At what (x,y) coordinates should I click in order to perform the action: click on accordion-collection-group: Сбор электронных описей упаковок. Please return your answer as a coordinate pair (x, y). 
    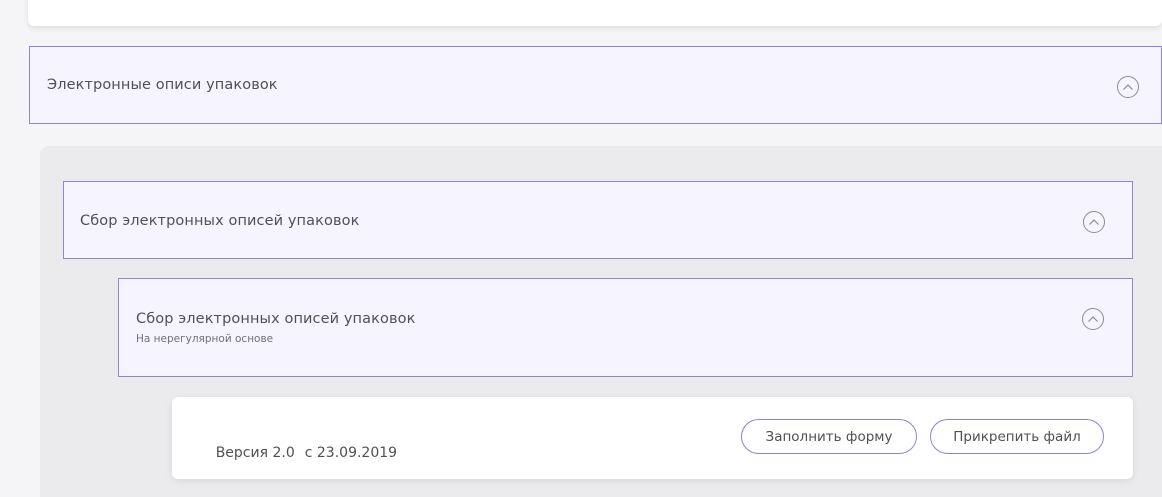
    Looking at the image, I should click on (598, 220).